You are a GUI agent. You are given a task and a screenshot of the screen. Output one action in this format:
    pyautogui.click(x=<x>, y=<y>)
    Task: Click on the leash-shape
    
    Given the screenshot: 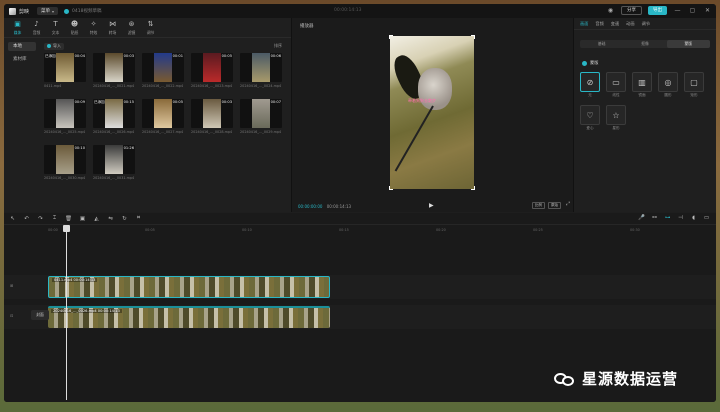 What is the action you would take?
    pyautogui.click(x=414, y=138)
    